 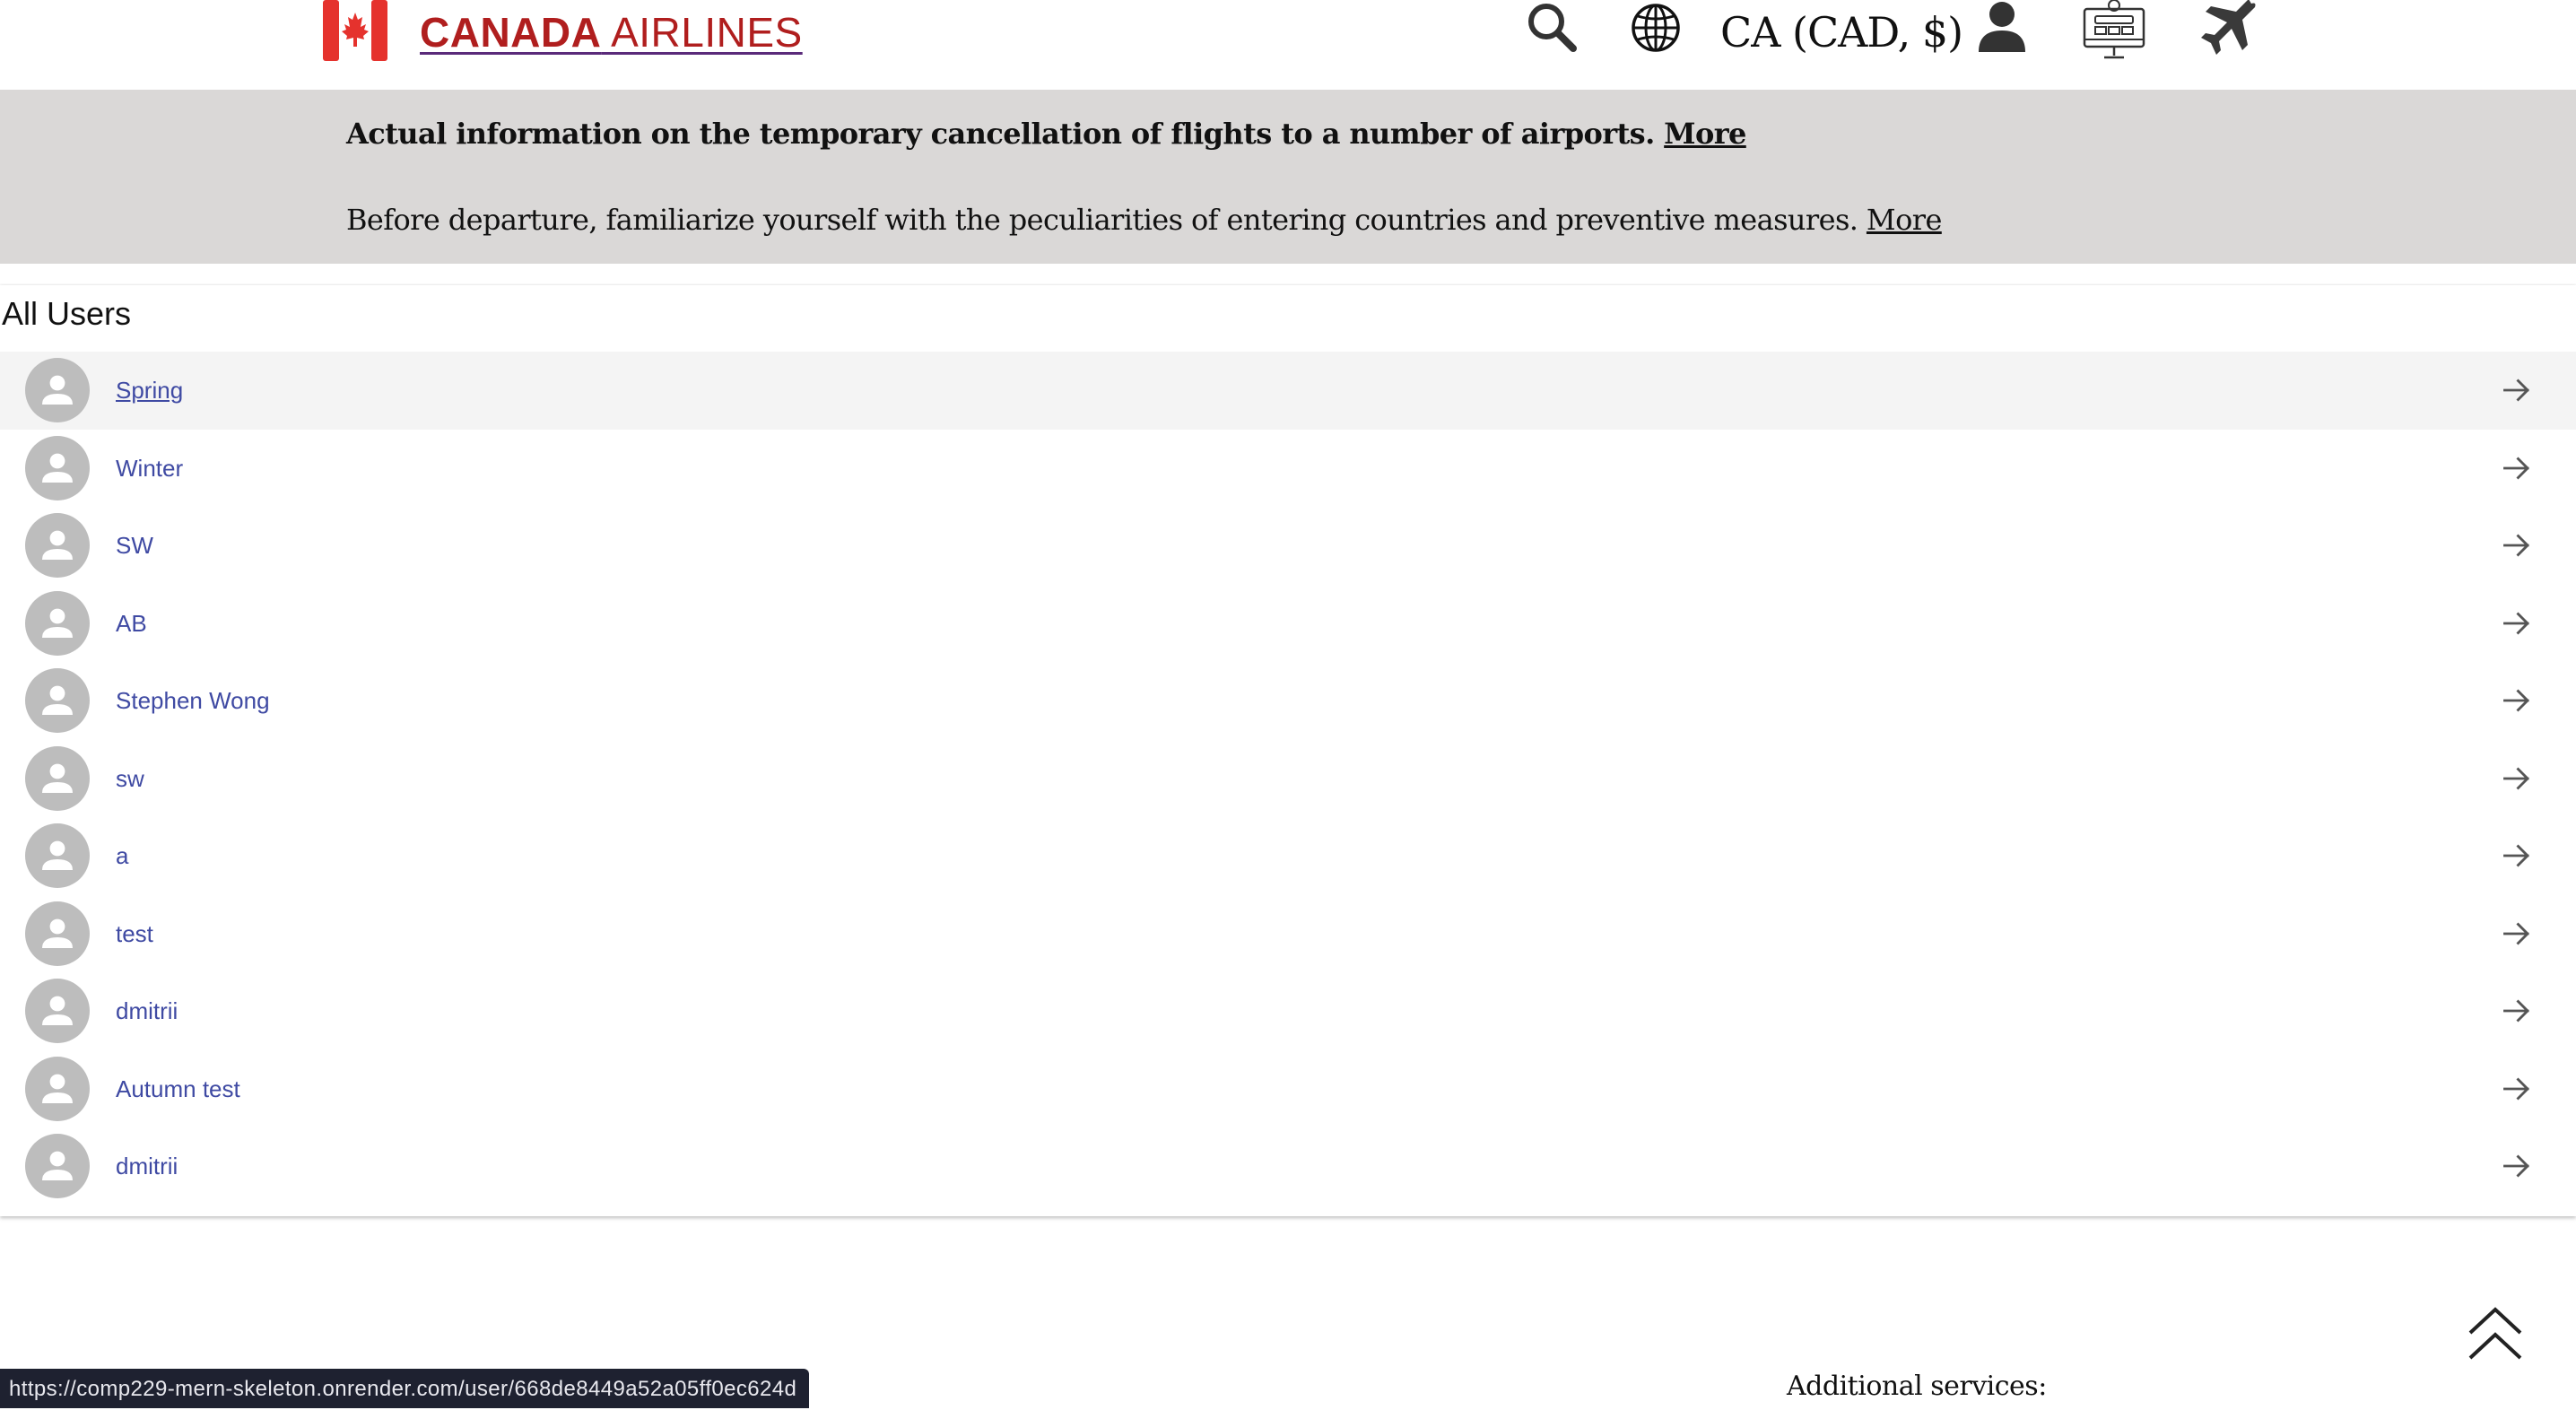 What do you see at coordinates (149, 390) in the screenshot?
I see `user-name-link: Spring` at bounding box center [149, 390].